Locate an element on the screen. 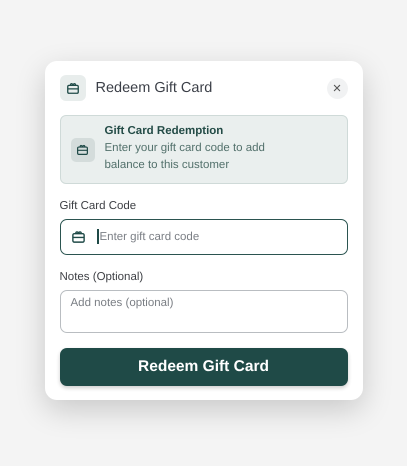 The image size is (407, 466). redeem-button: Redeem Gift Card is located at coordinates (204, 367).